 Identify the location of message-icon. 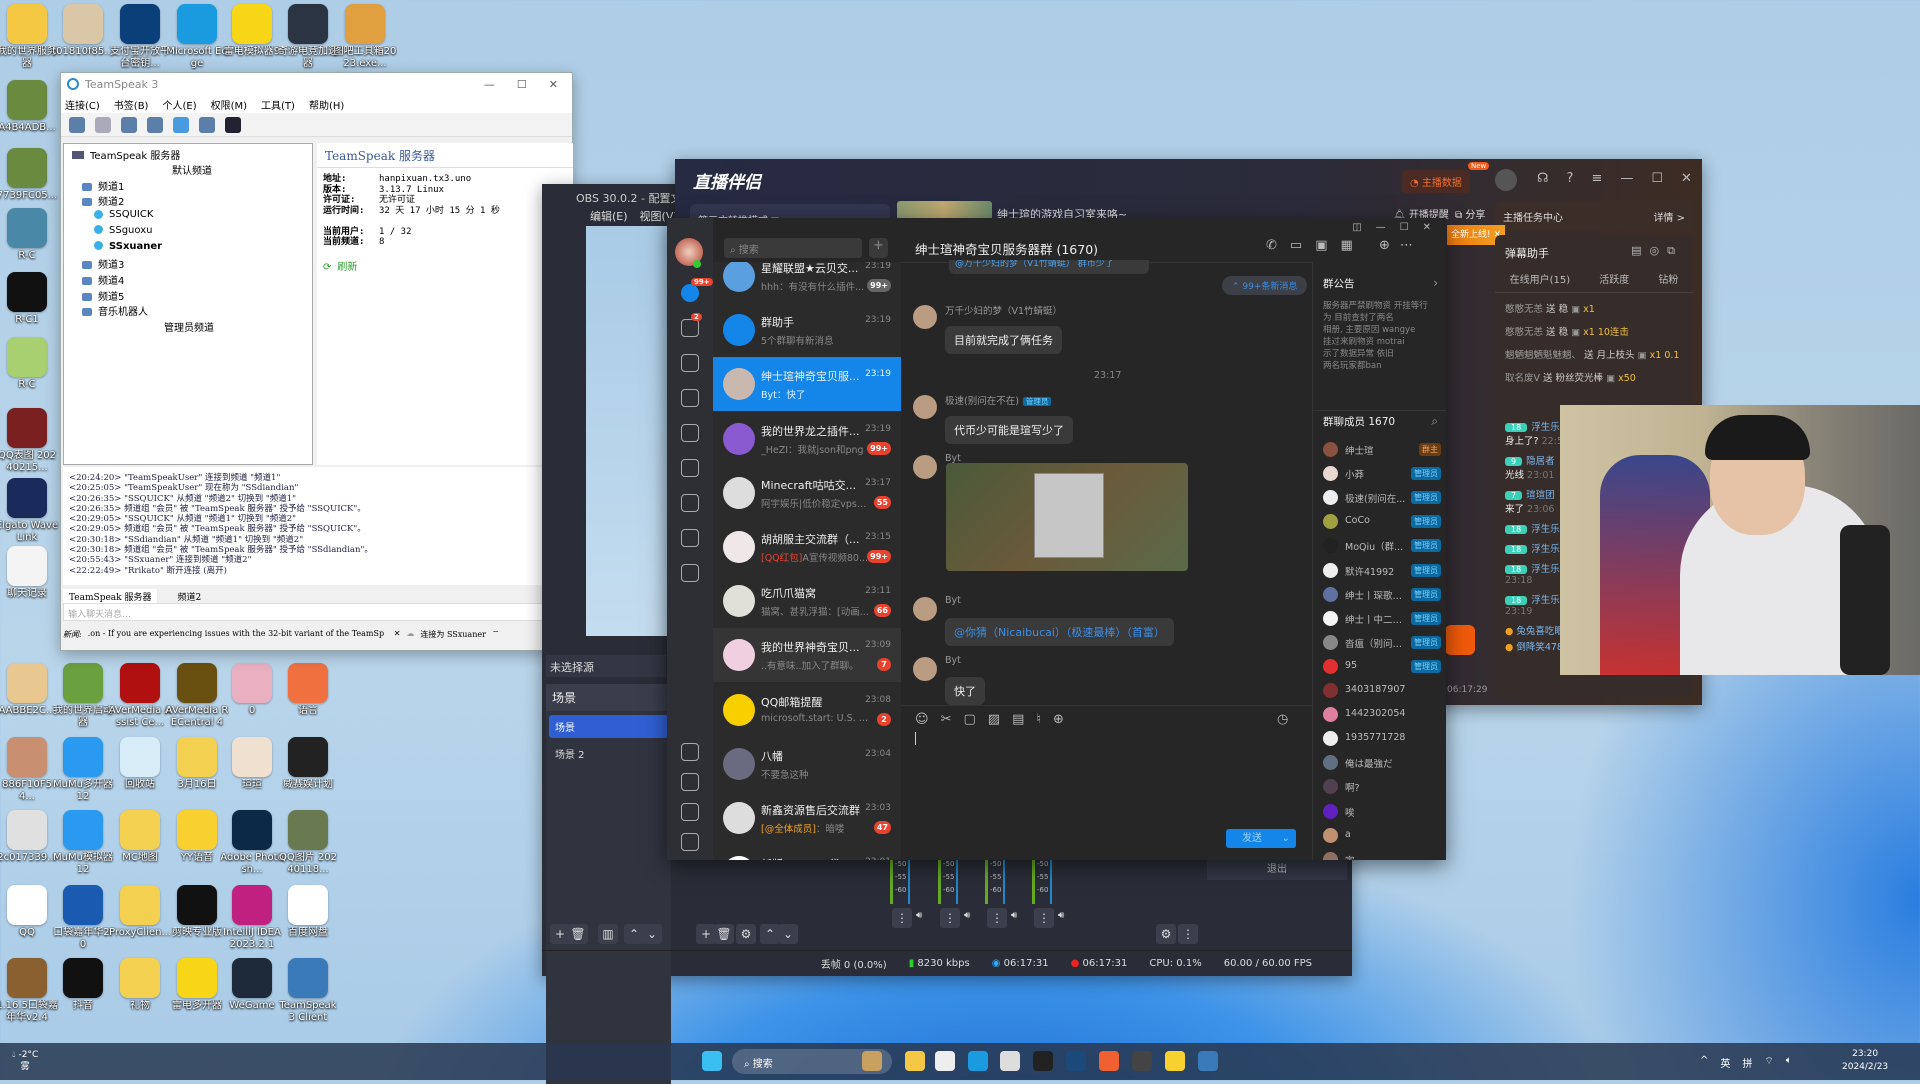
(690, 293).